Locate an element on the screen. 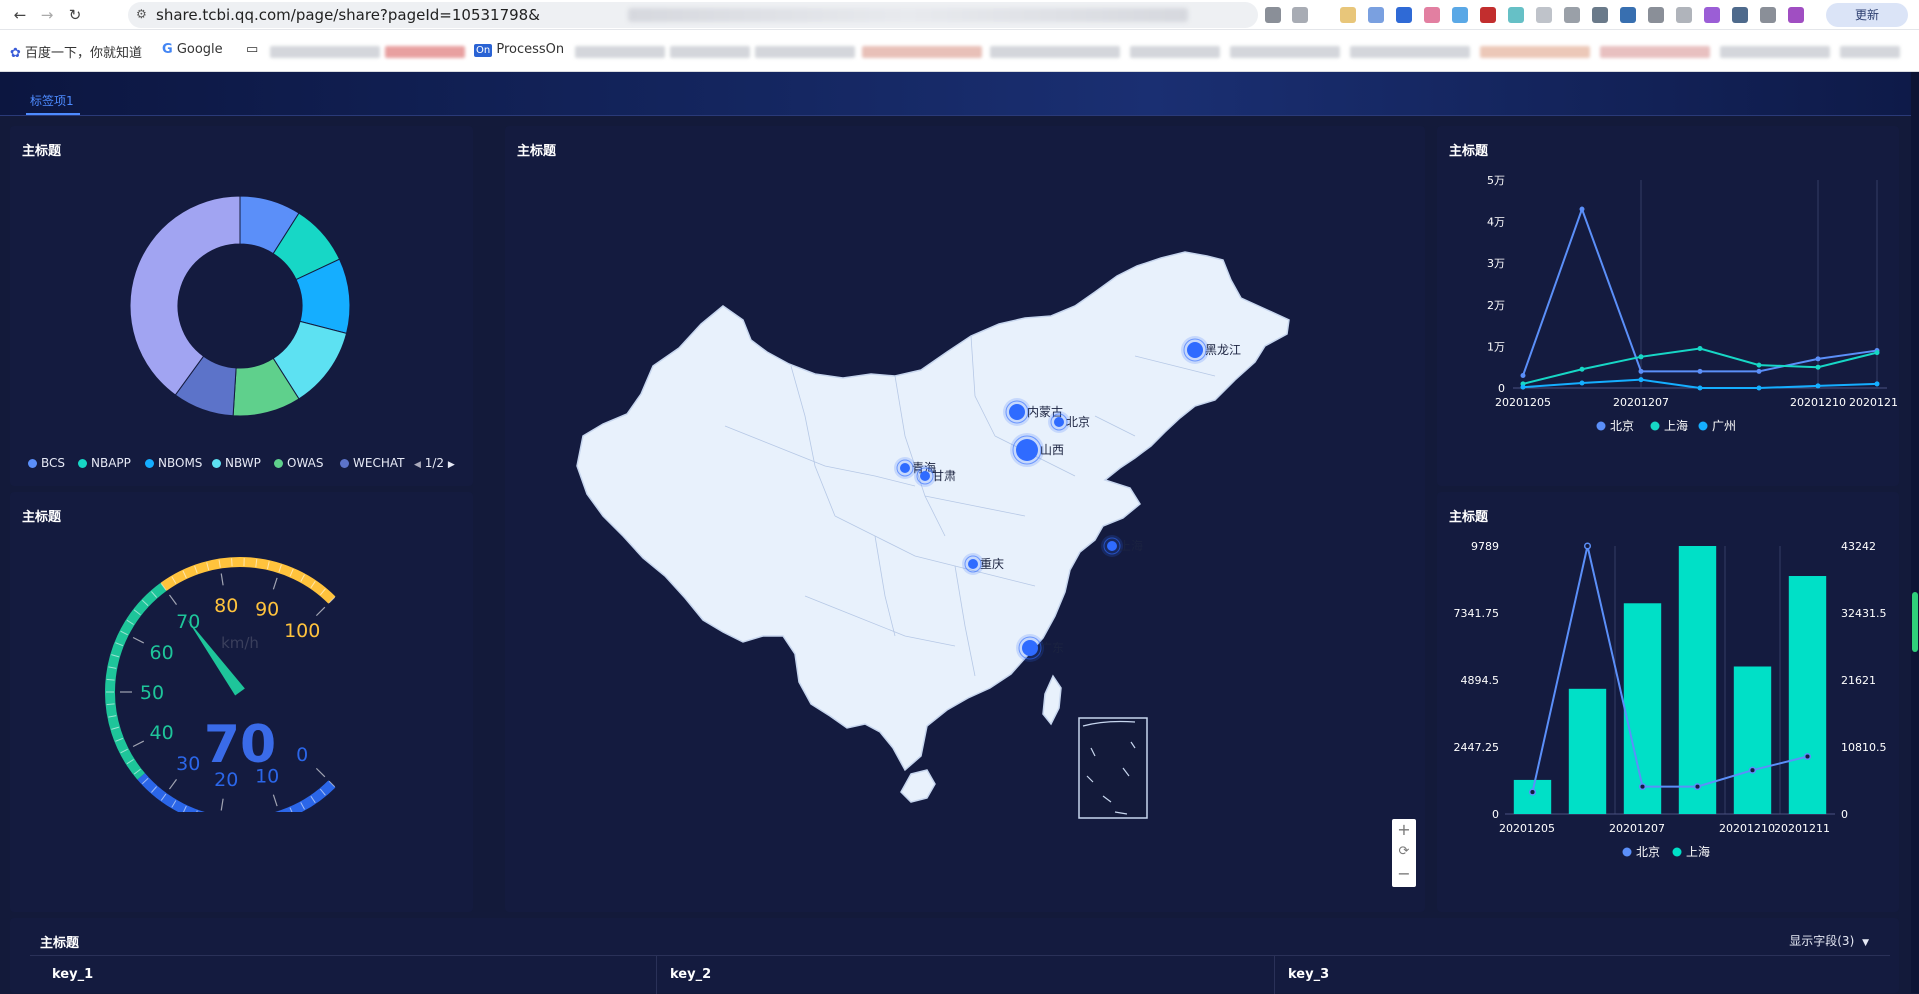 The width and height of the screenshot is (1919, 994). y-tick-label: 5万 is located at coordinates (1496, 180).